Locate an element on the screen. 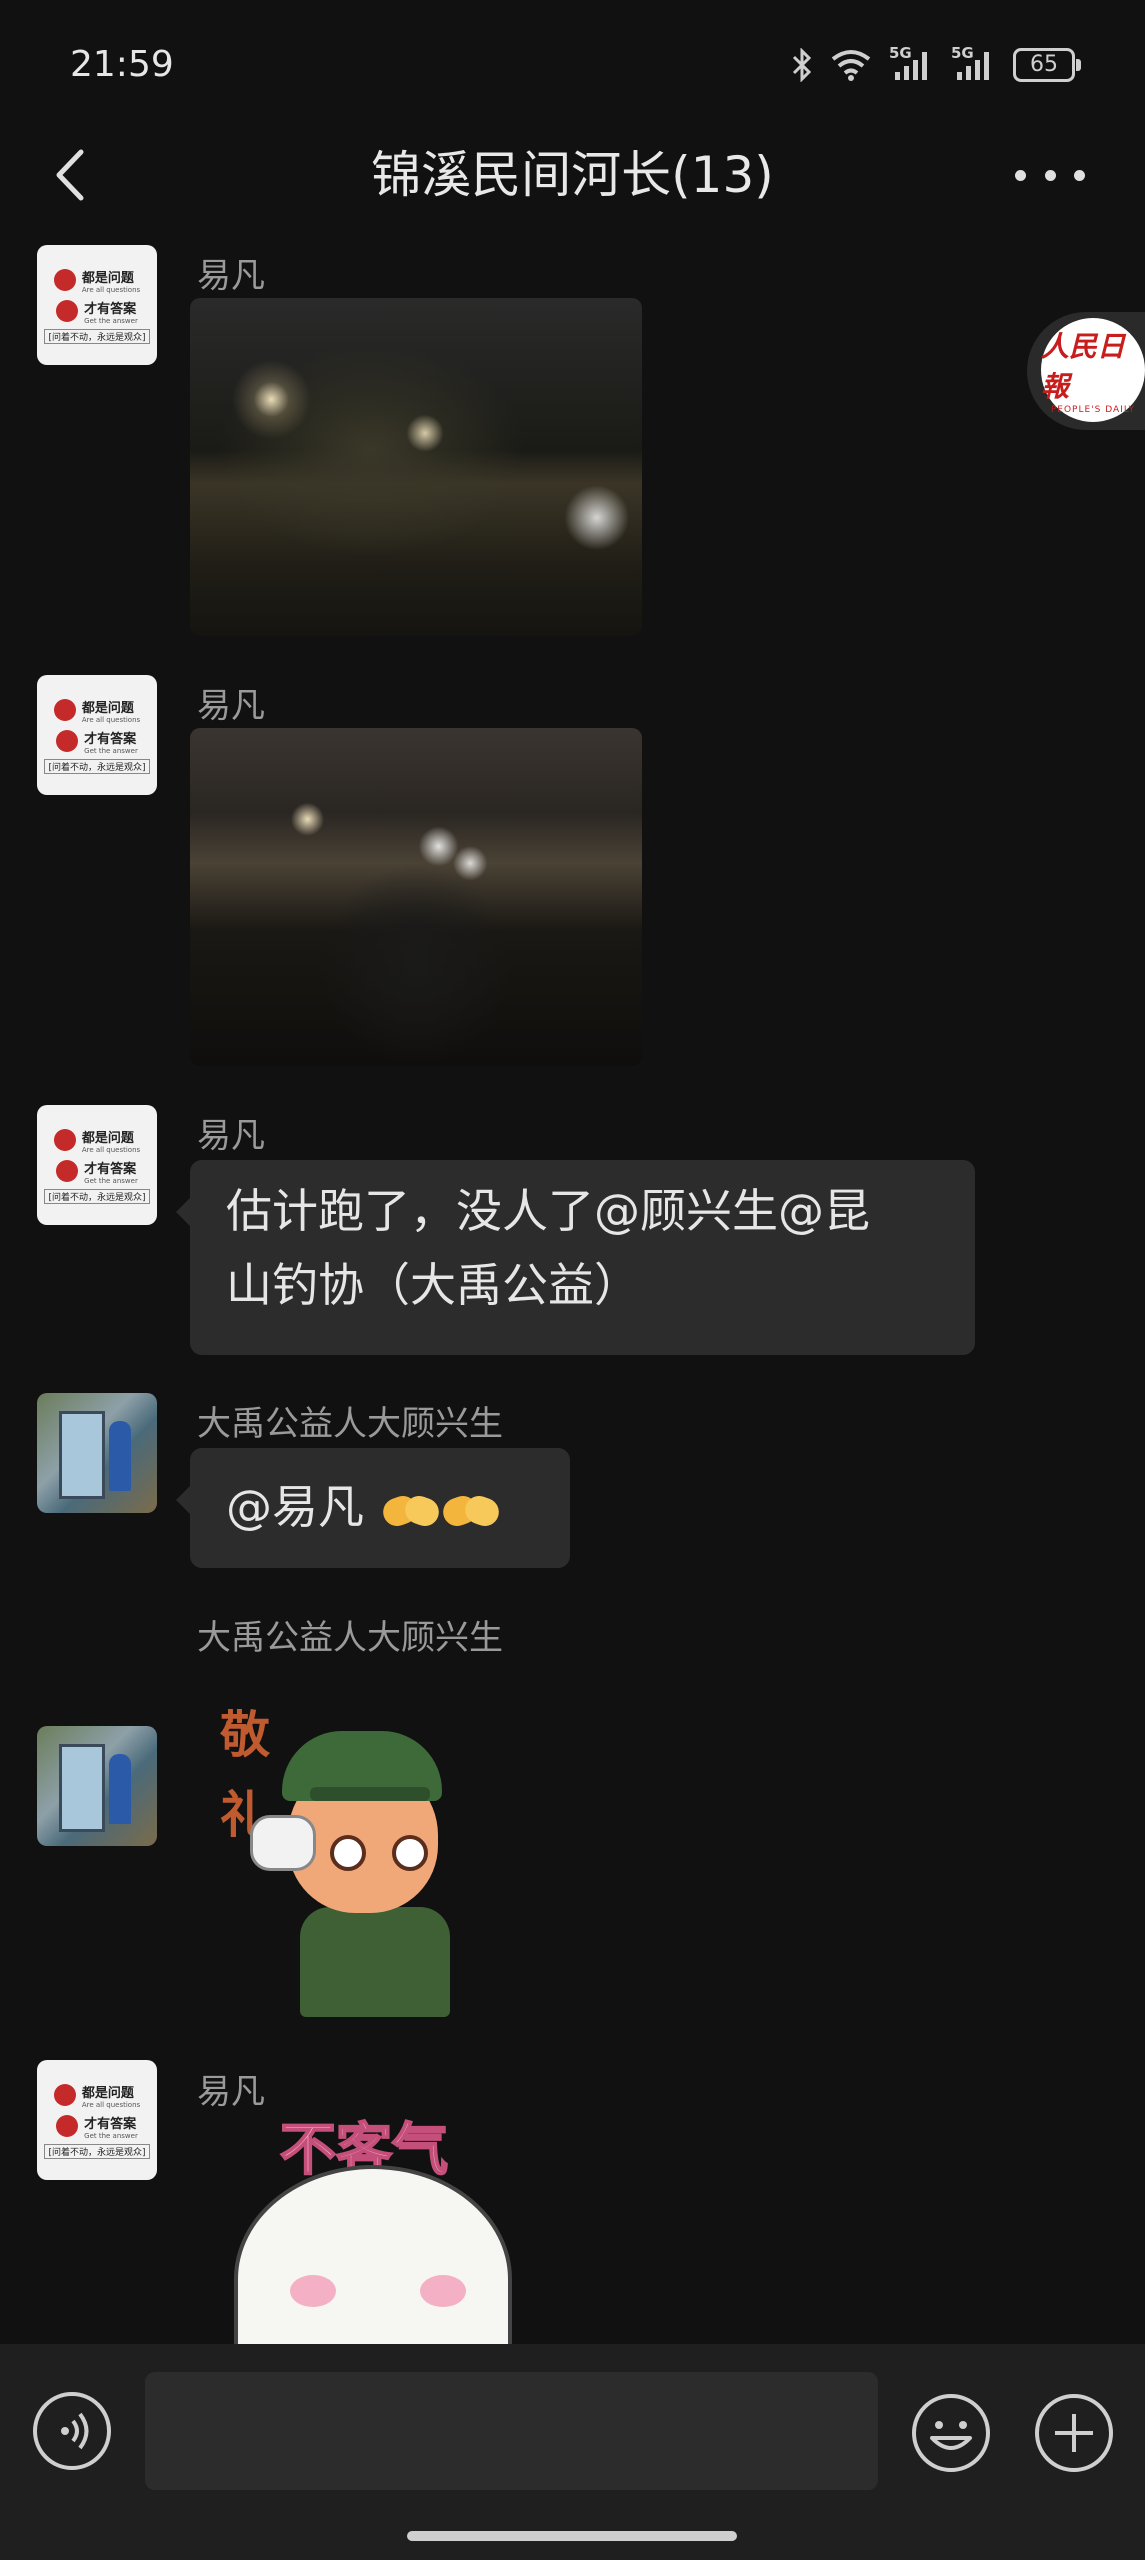  sticker-text: 敬 is located at coordinates (245, 1734).